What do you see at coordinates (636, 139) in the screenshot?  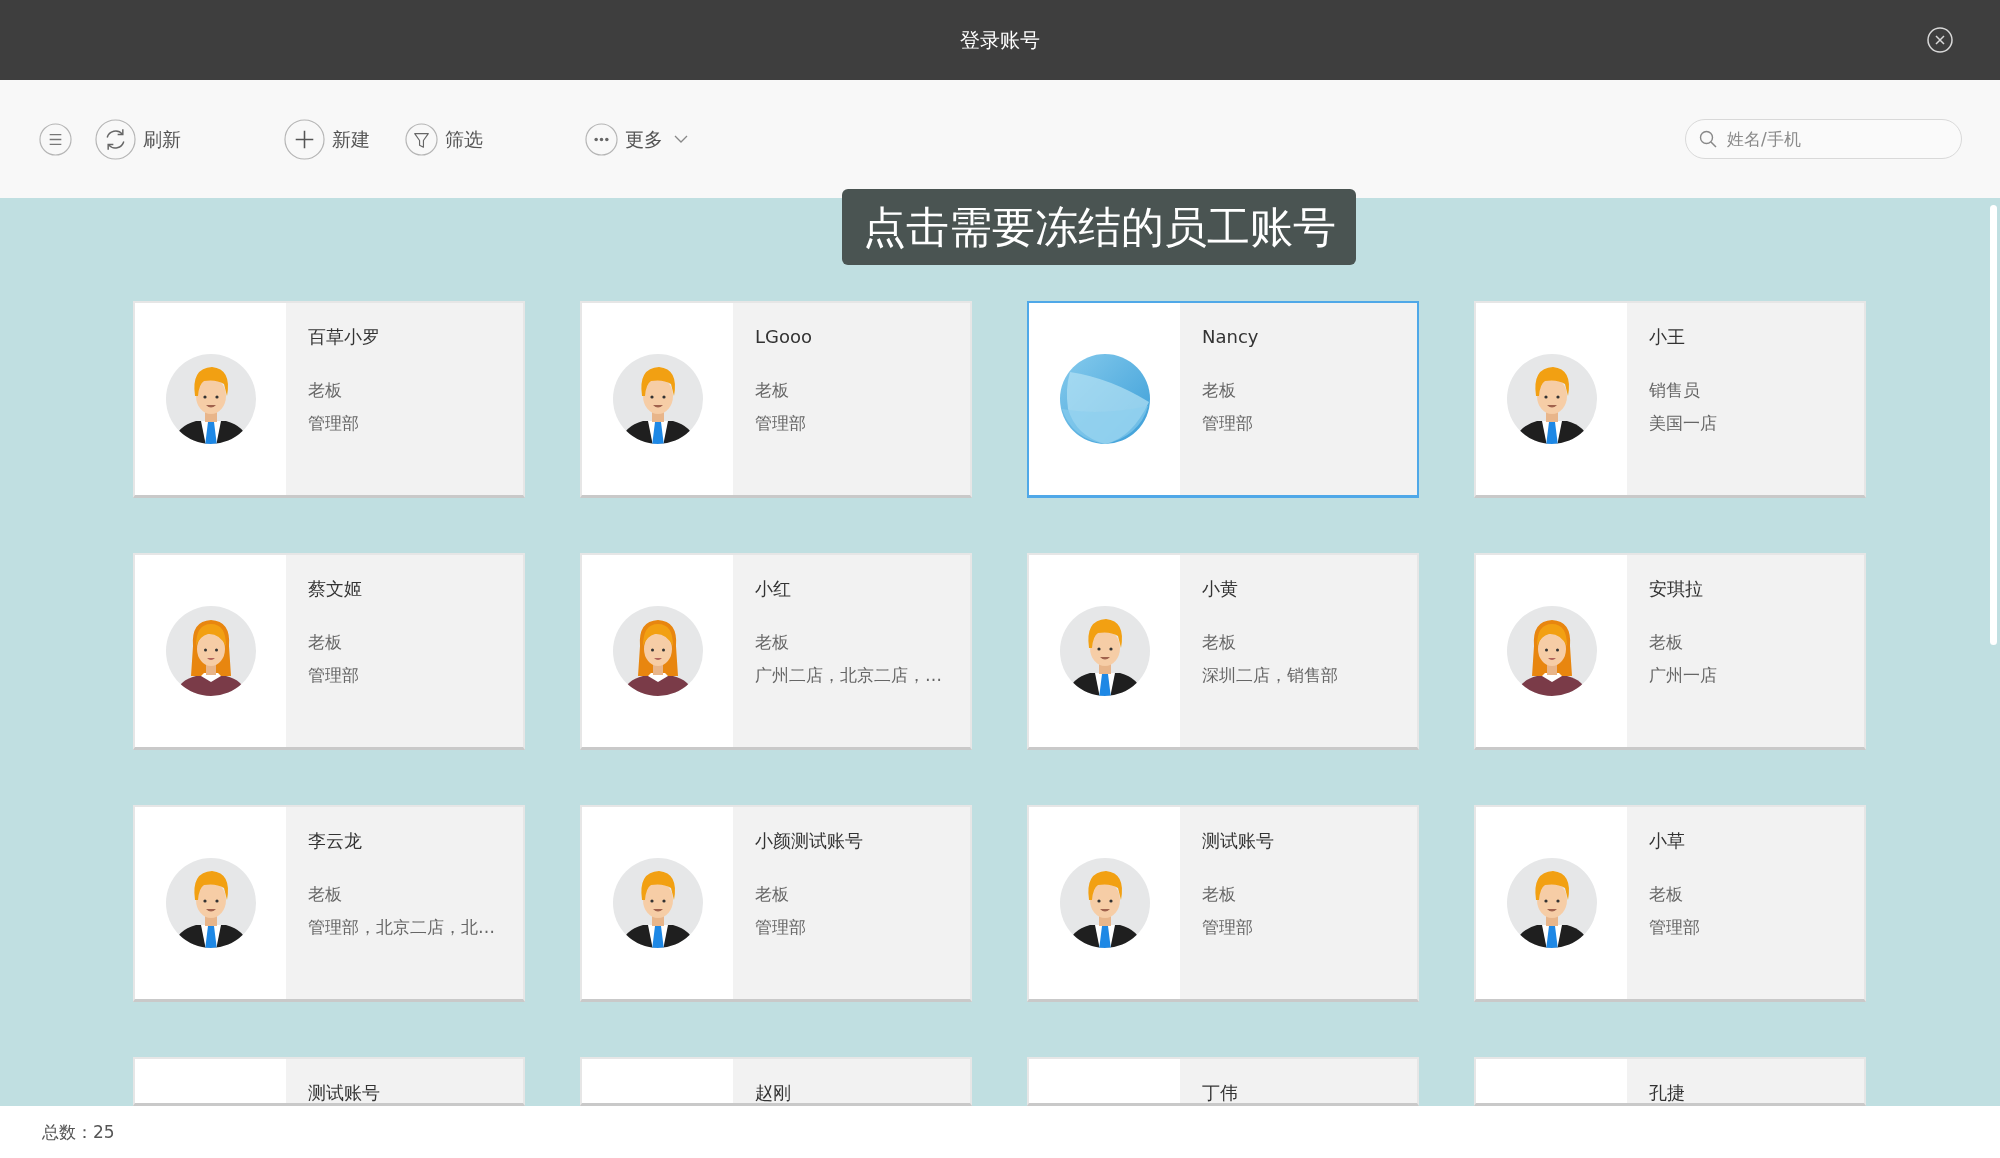 I see `more-button: 更多` at bounding box center [636, 139].